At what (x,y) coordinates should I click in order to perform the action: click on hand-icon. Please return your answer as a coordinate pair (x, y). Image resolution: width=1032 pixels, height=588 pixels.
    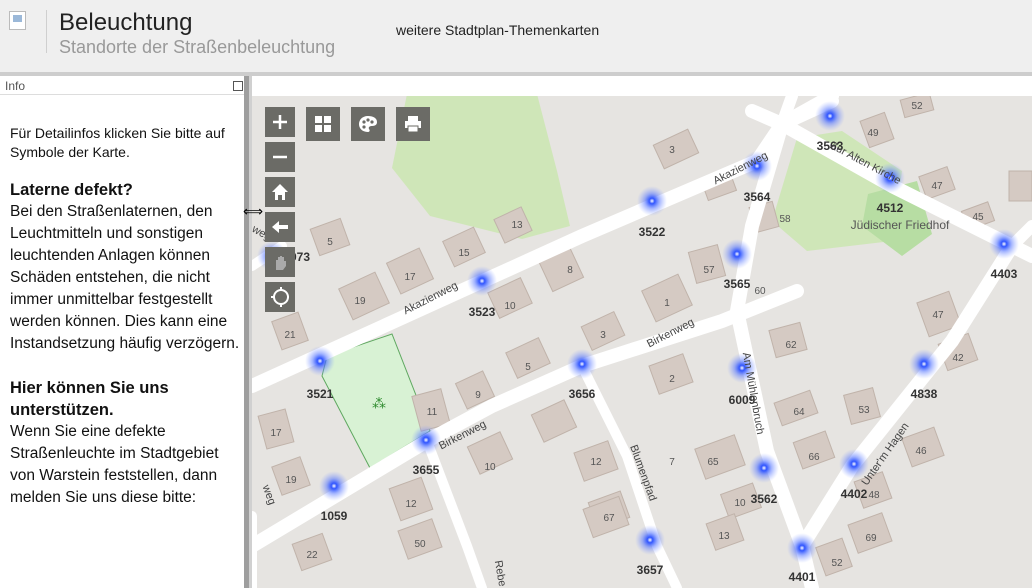
    Looking at the image, I should click on (281, 263).